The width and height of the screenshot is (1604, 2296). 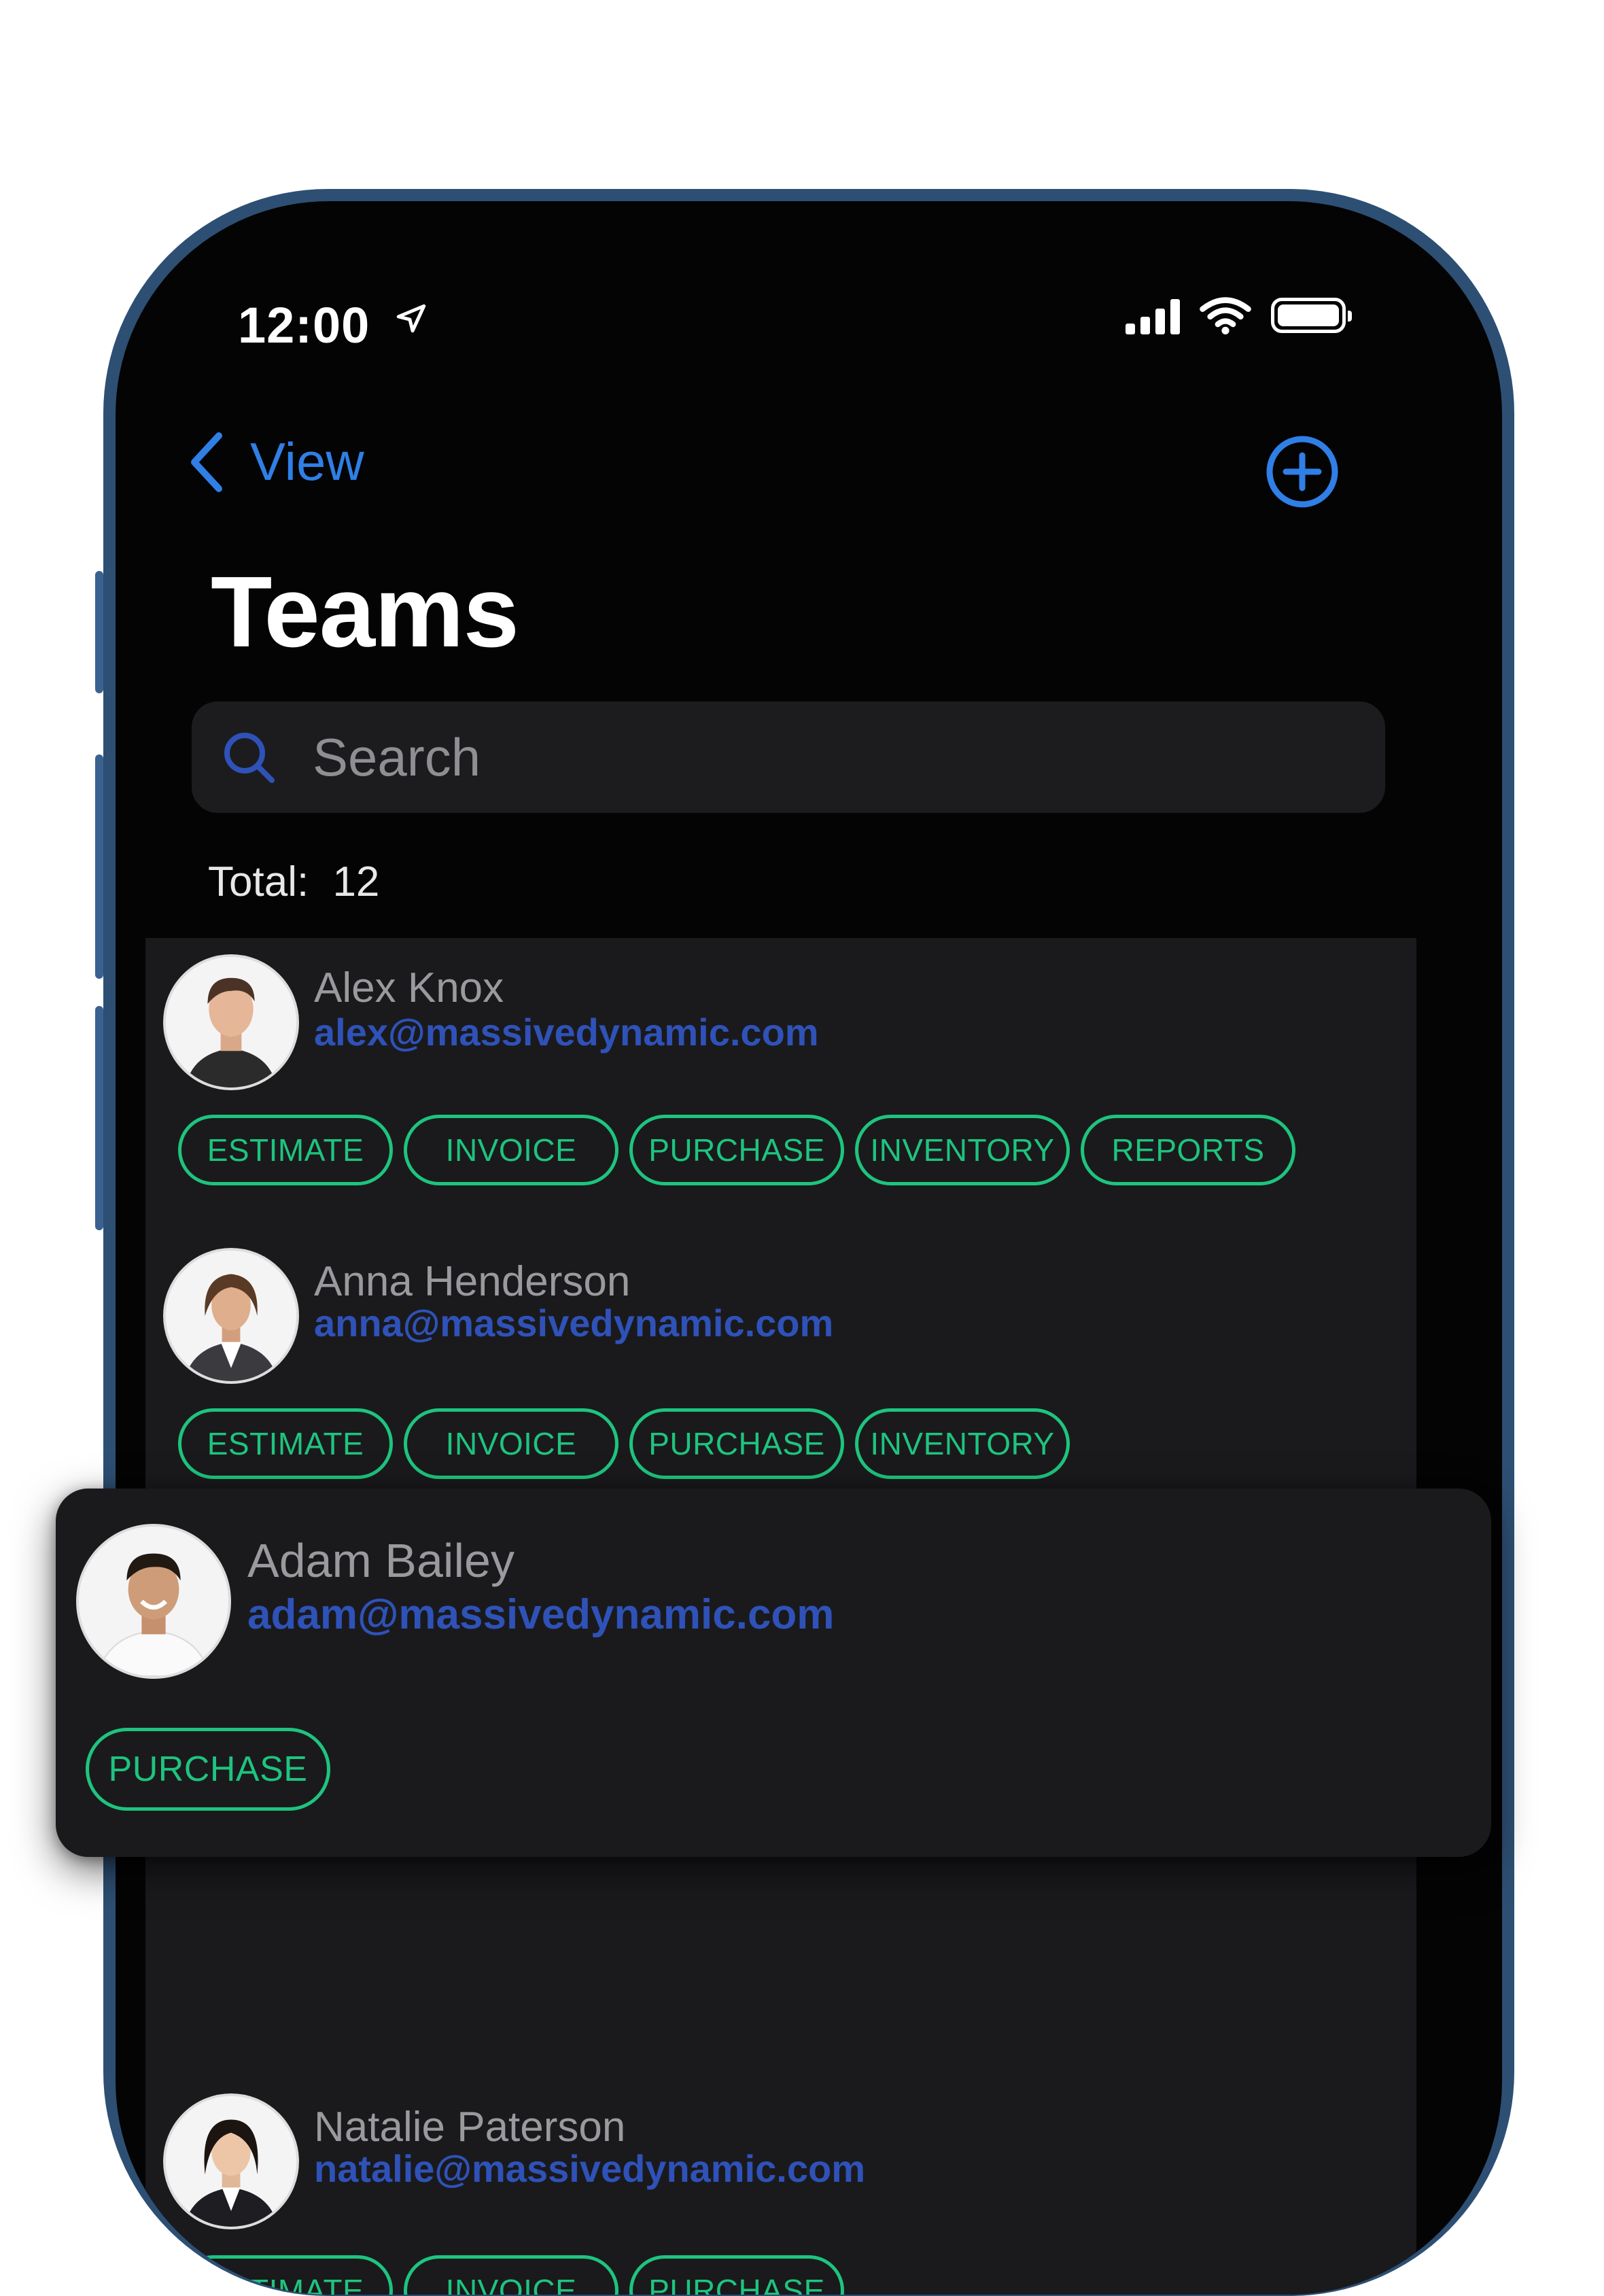 What do you see at coordinates (258, 882) in the screenshot?
I see `total-label: Total:` at bounding box center [258, 882].